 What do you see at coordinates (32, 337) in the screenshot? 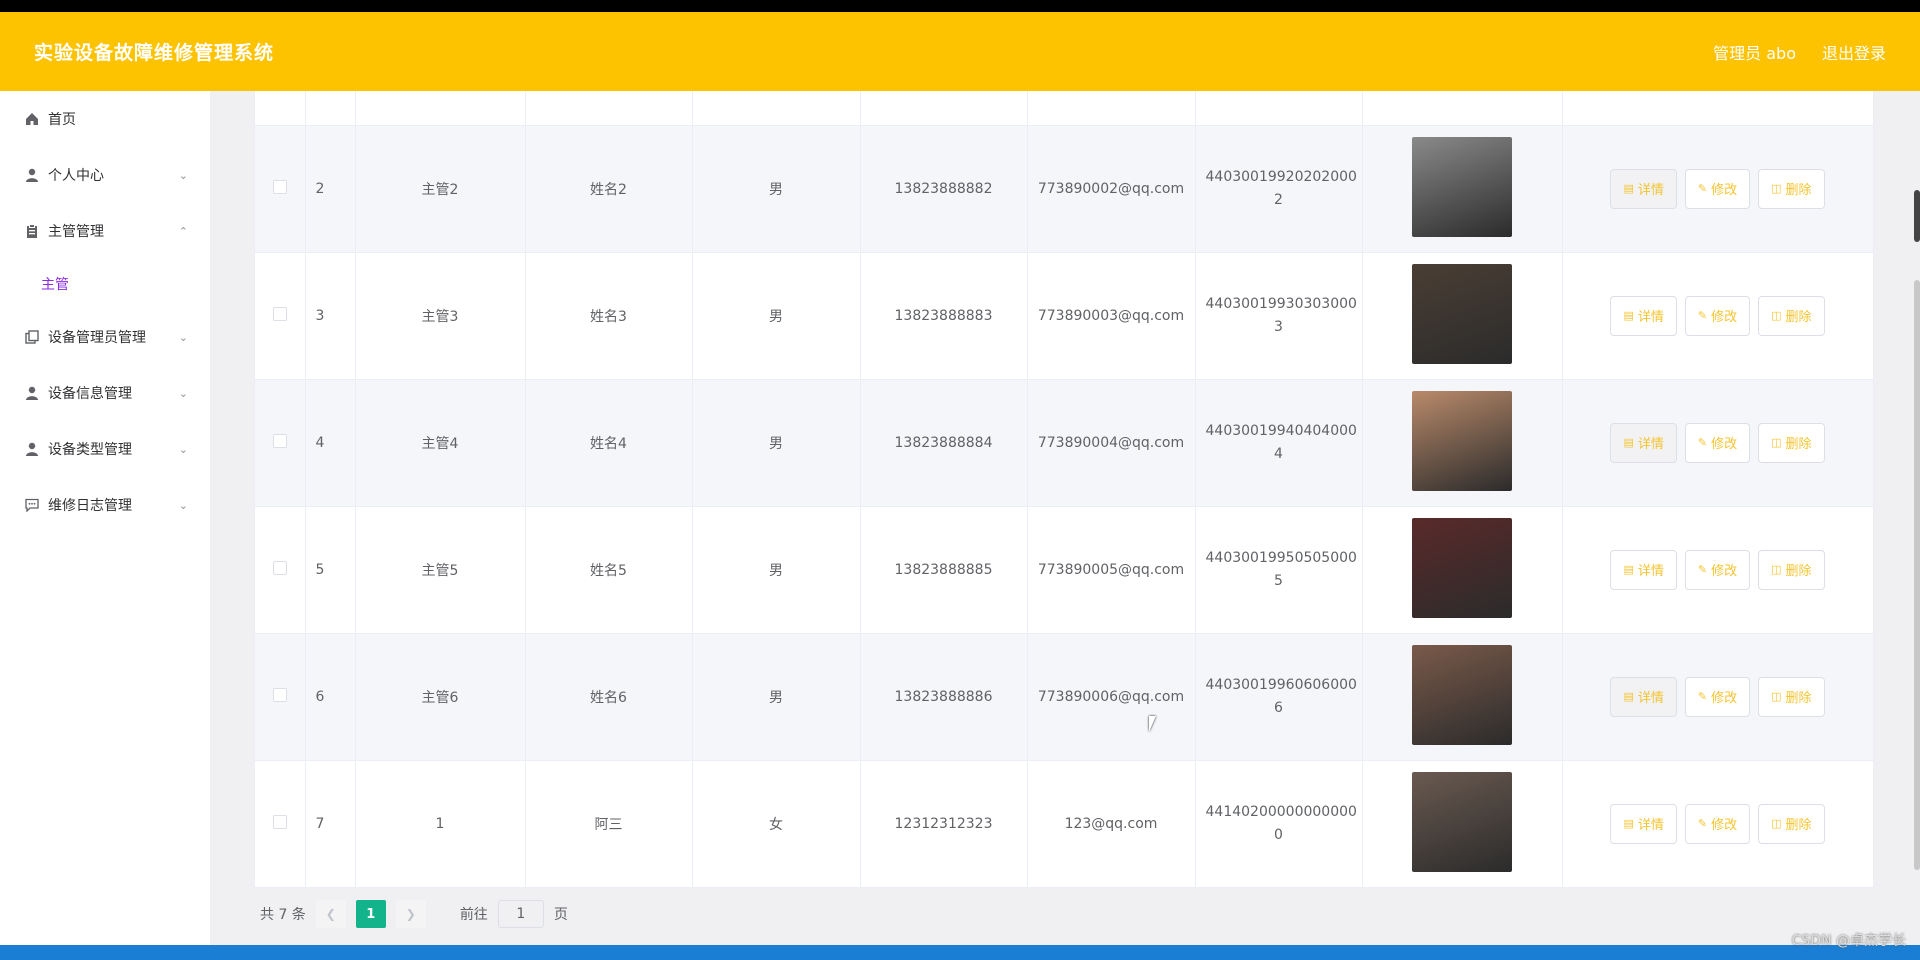
I see `copy-icon` at bounding box center [32, 337].